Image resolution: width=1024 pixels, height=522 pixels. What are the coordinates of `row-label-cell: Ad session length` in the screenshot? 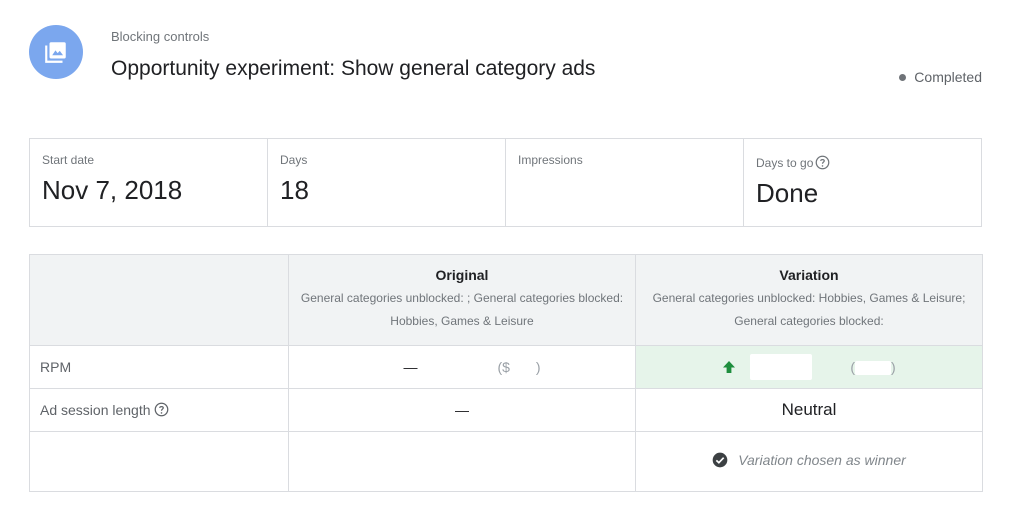 It's located at (159, 410).